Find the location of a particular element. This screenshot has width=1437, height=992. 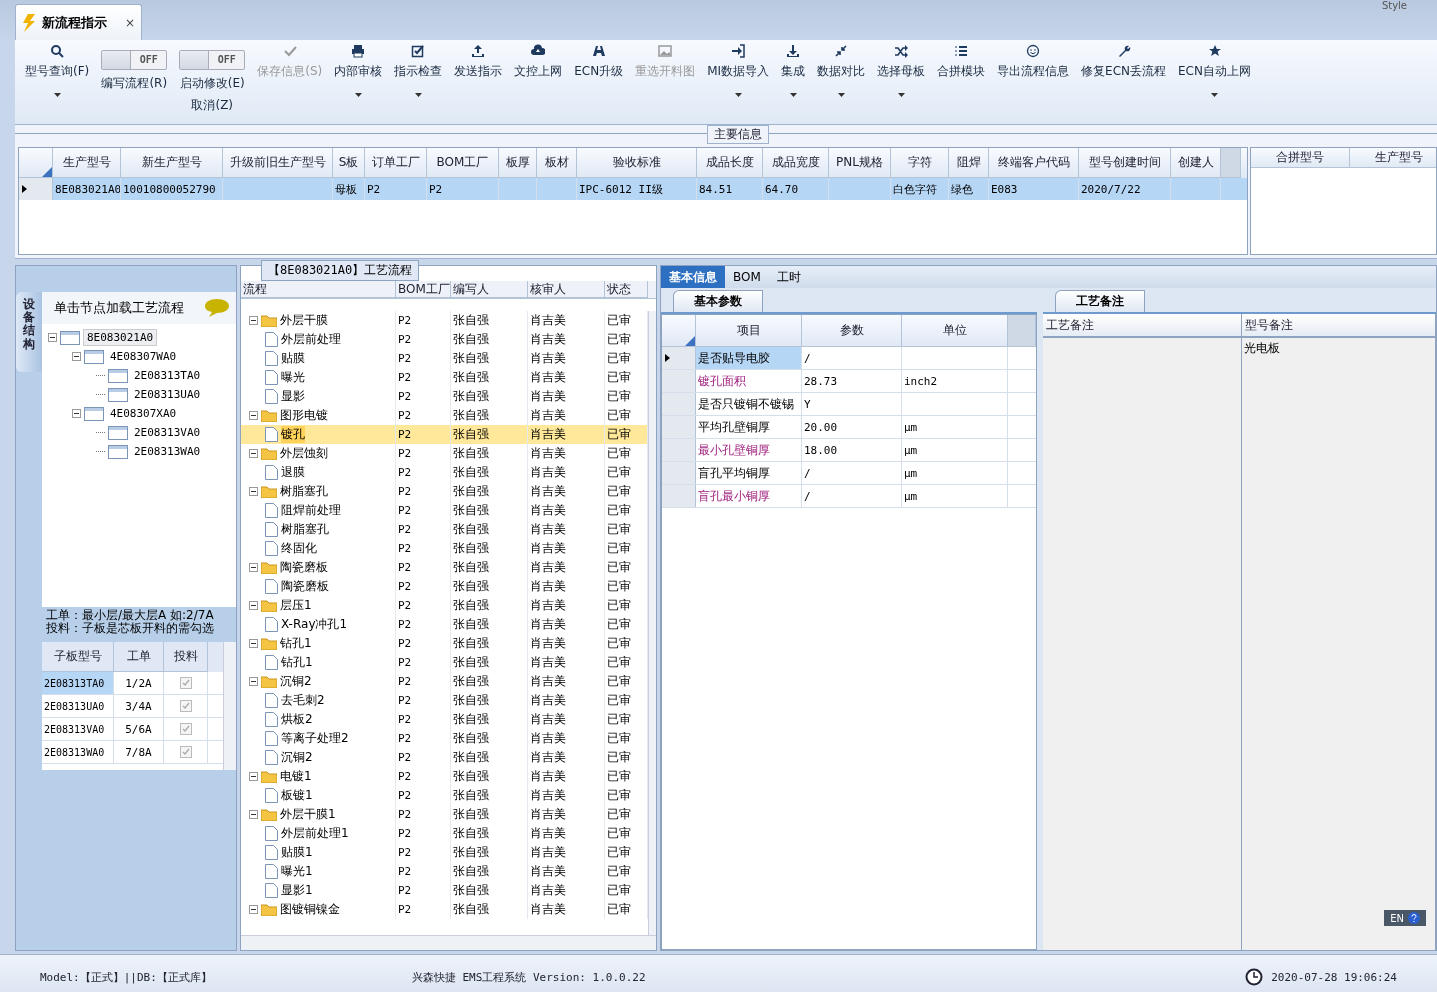

toolbar-button: 内部审核 is located at coordinates (358, 82).